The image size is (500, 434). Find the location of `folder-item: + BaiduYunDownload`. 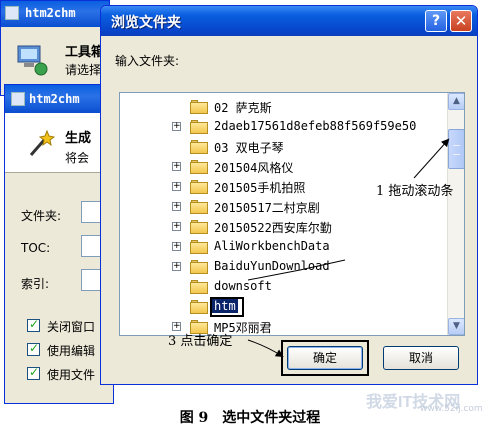

folder-item: + BaiduYunDownload is located at coordinates (285, 267).